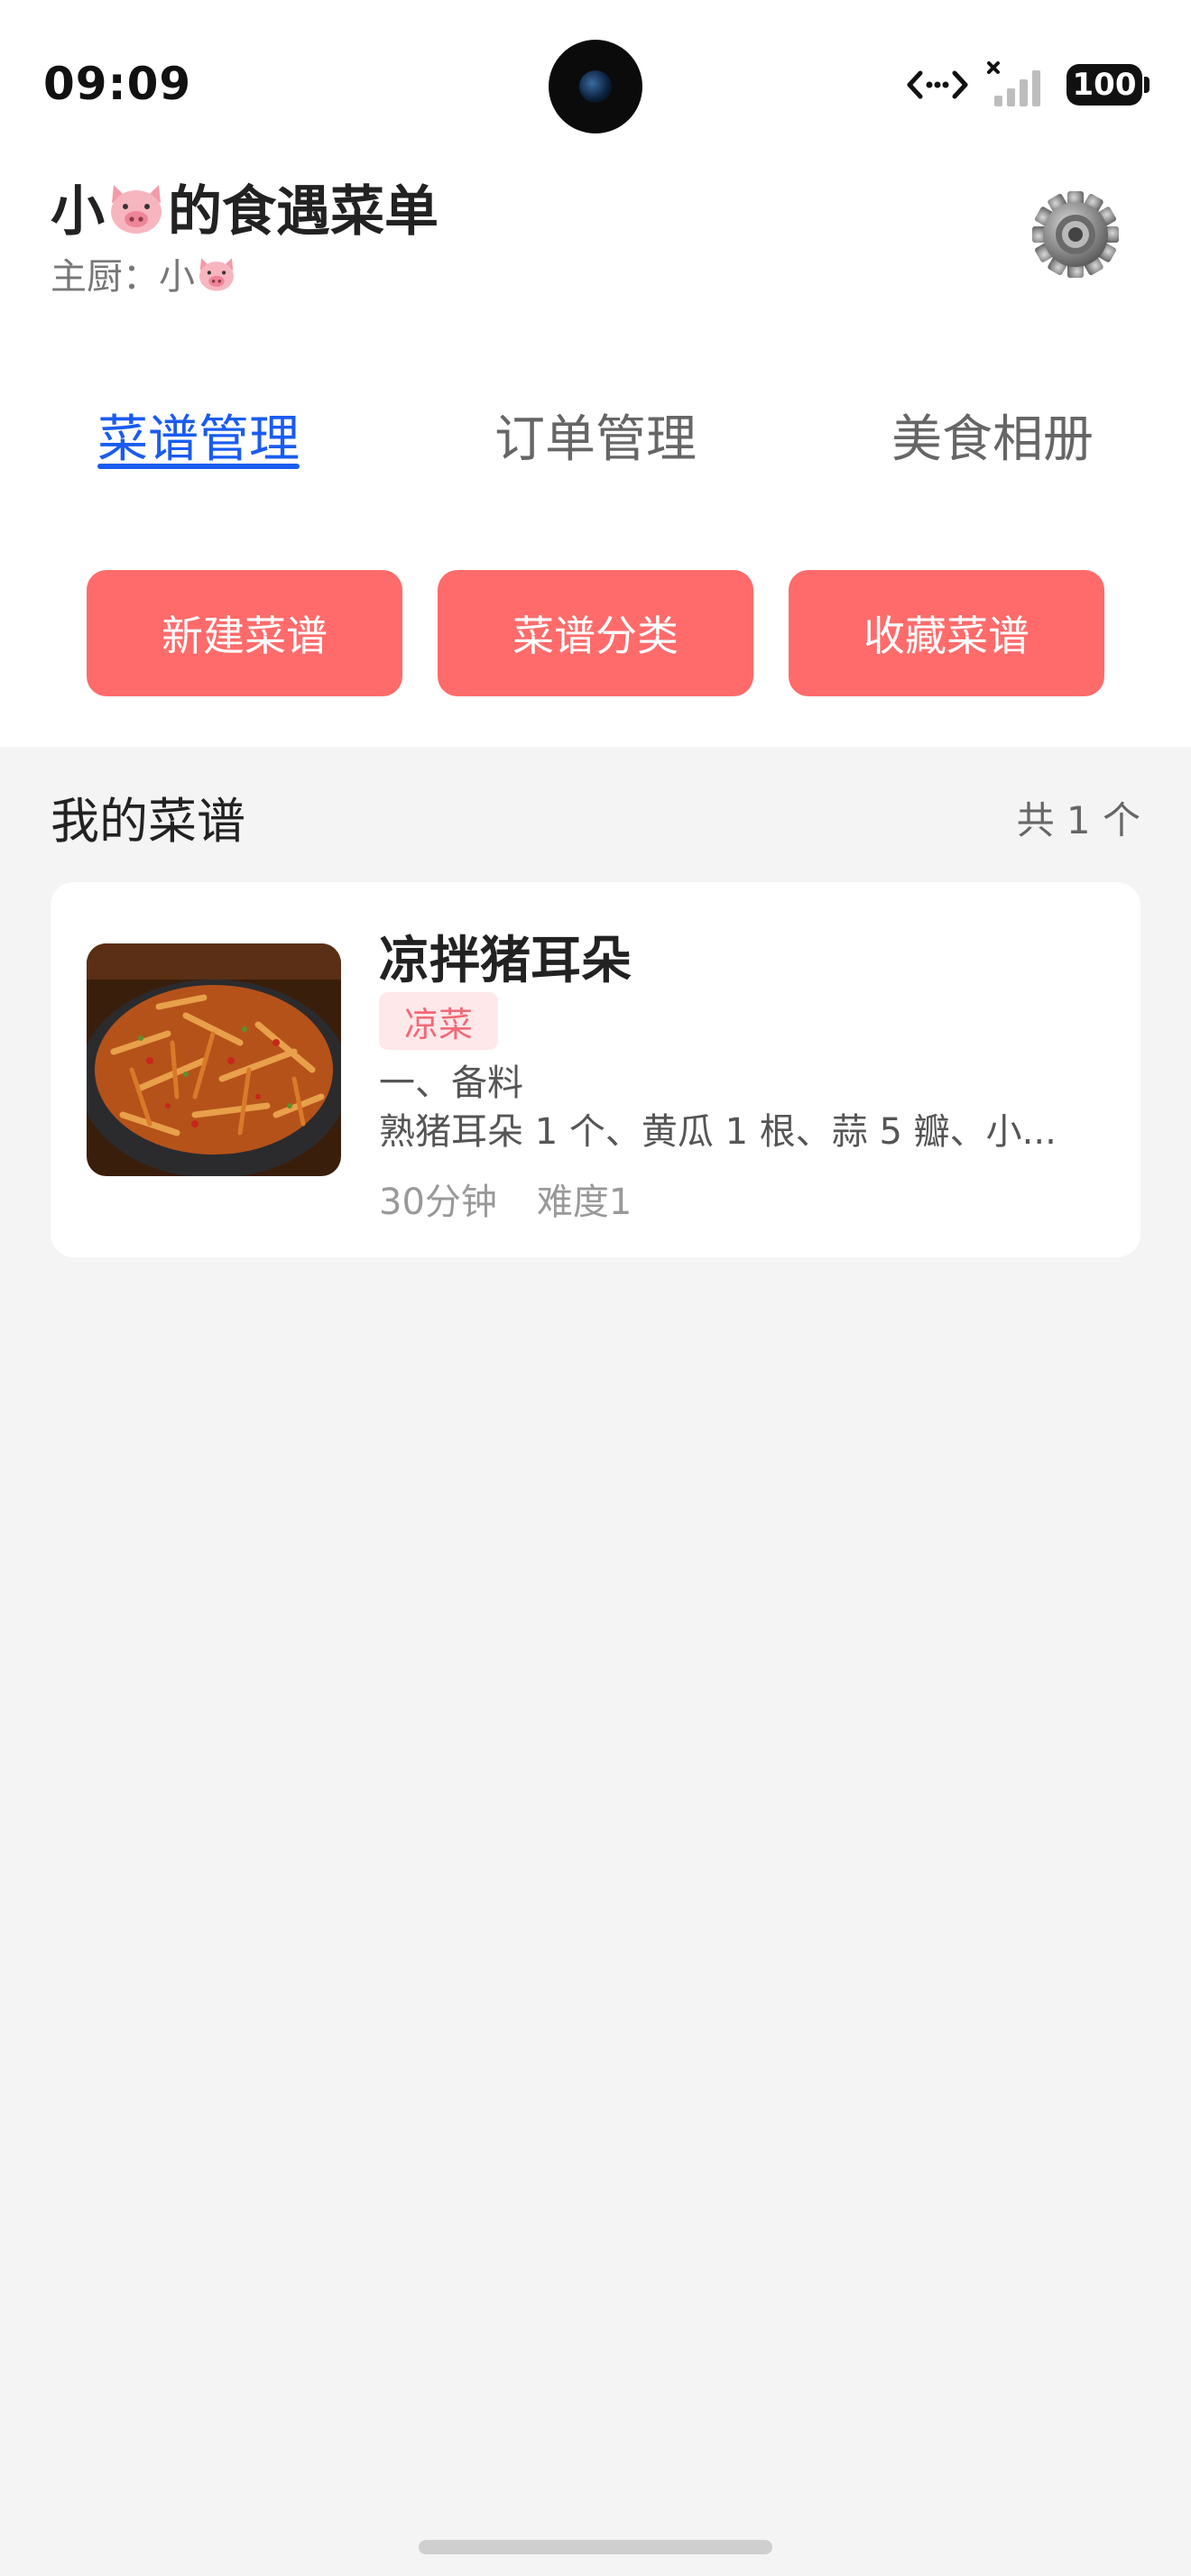  What do you see at coordinates (1075, 235) in the screenshot?
I see `gear-icon` at bounding box center [1075, 235].